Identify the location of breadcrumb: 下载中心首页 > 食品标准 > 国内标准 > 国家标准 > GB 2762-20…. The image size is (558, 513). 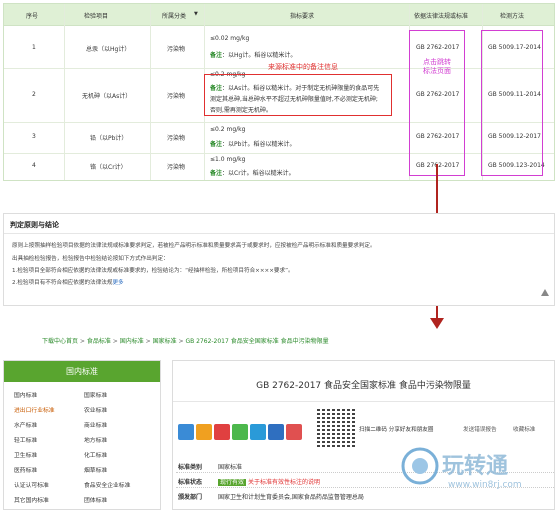
(185, 341).